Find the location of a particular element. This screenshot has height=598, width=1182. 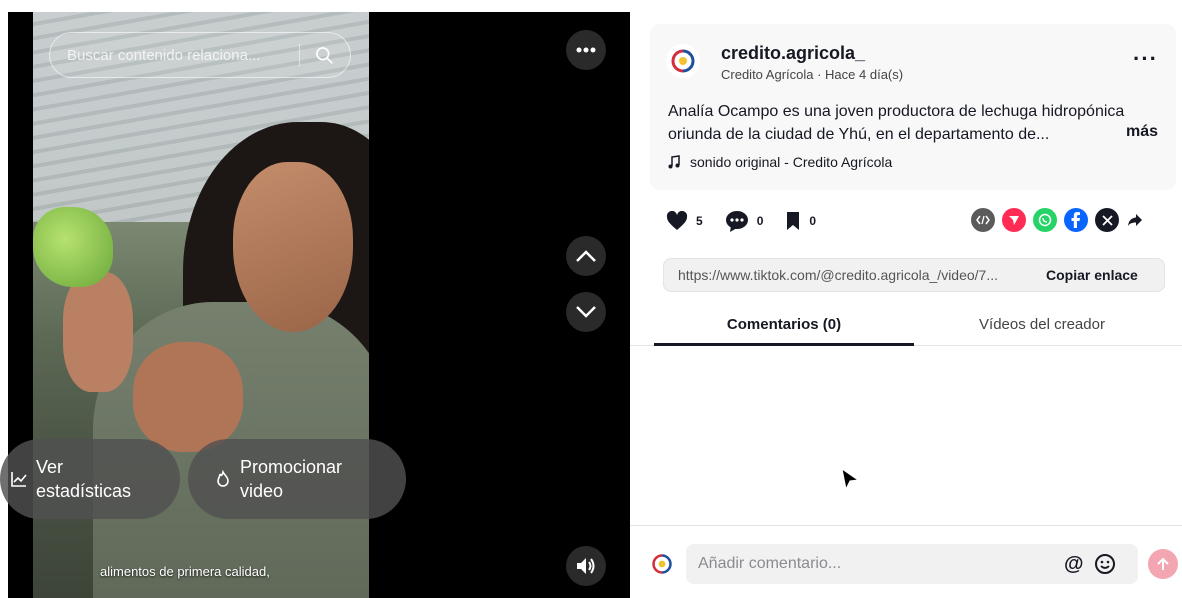

comment-button: 0 is located at coordinates (744, 221).